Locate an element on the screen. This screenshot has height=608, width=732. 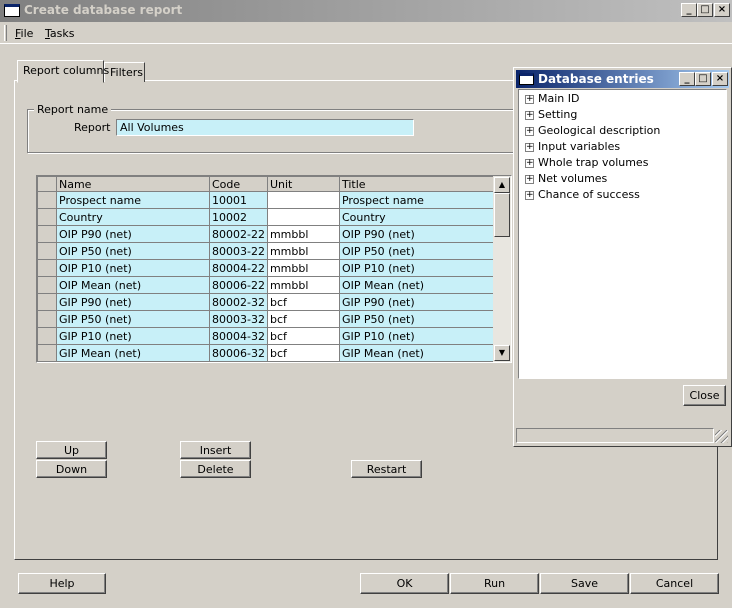
down-button: Down is located at coordinates (71, 469).